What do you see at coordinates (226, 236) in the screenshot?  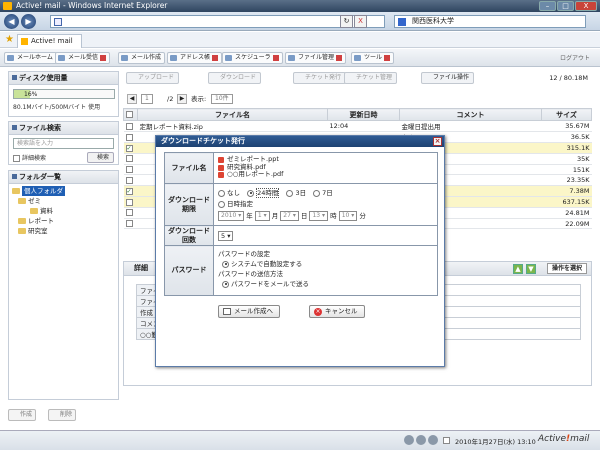 I see `count-select: 5 ▾` at bounding box center [226, 236].